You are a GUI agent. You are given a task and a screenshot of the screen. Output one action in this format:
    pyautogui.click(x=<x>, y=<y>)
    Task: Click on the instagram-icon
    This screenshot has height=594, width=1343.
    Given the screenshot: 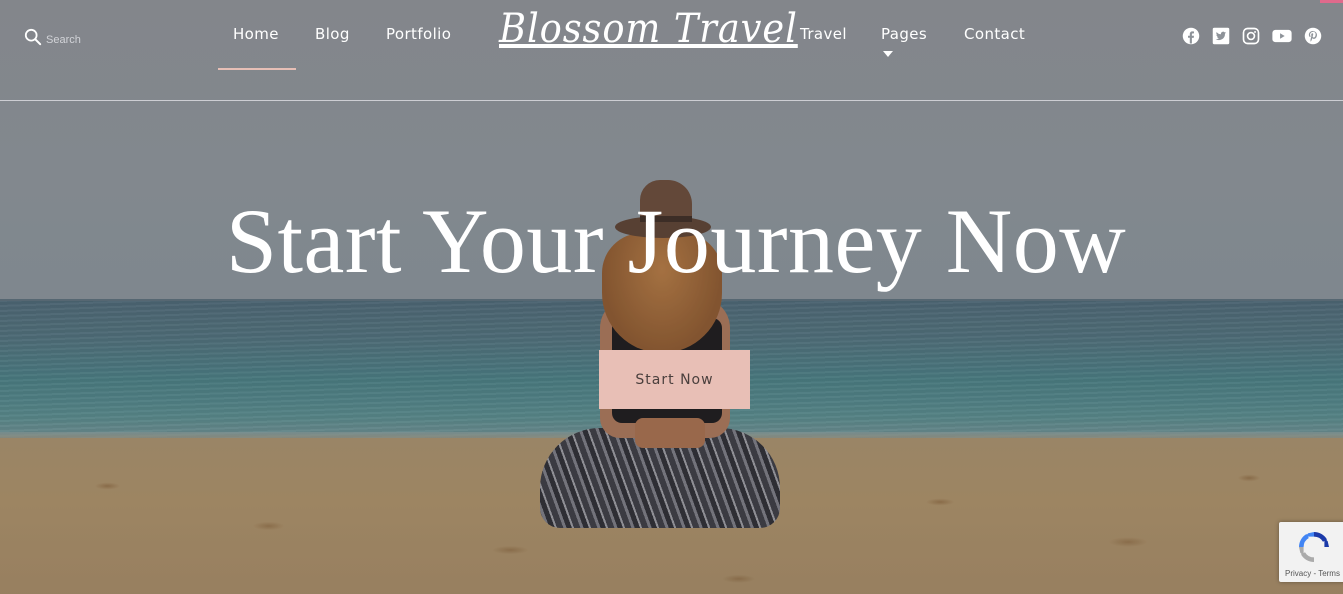 What is the action you would take?
    pyautogui.click(x=1251, y=36)
    